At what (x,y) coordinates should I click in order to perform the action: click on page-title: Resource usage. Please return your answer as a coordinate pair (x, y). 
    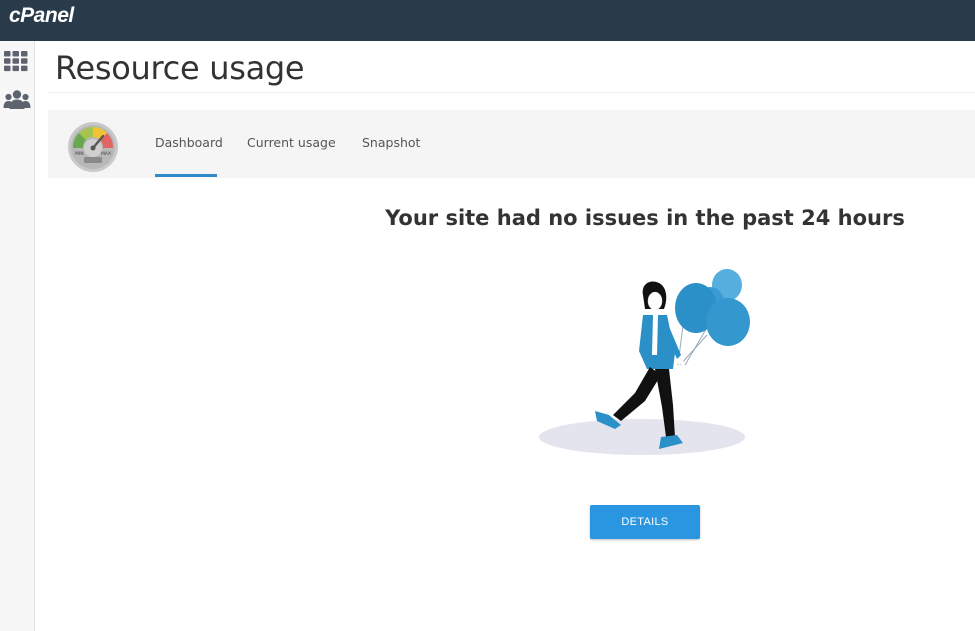
    Looking at the image, I should click on (180, 68).